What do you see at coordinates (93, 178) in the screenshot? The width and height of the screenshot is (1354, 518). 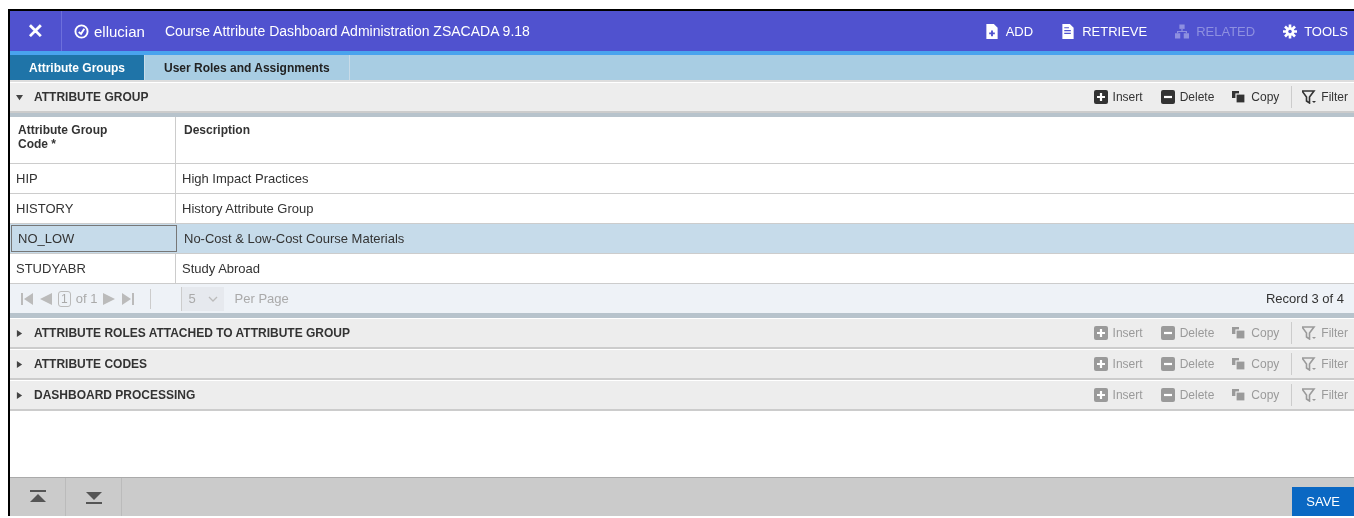 I see `table-cell: HIP` at bounding box center [93, 178].